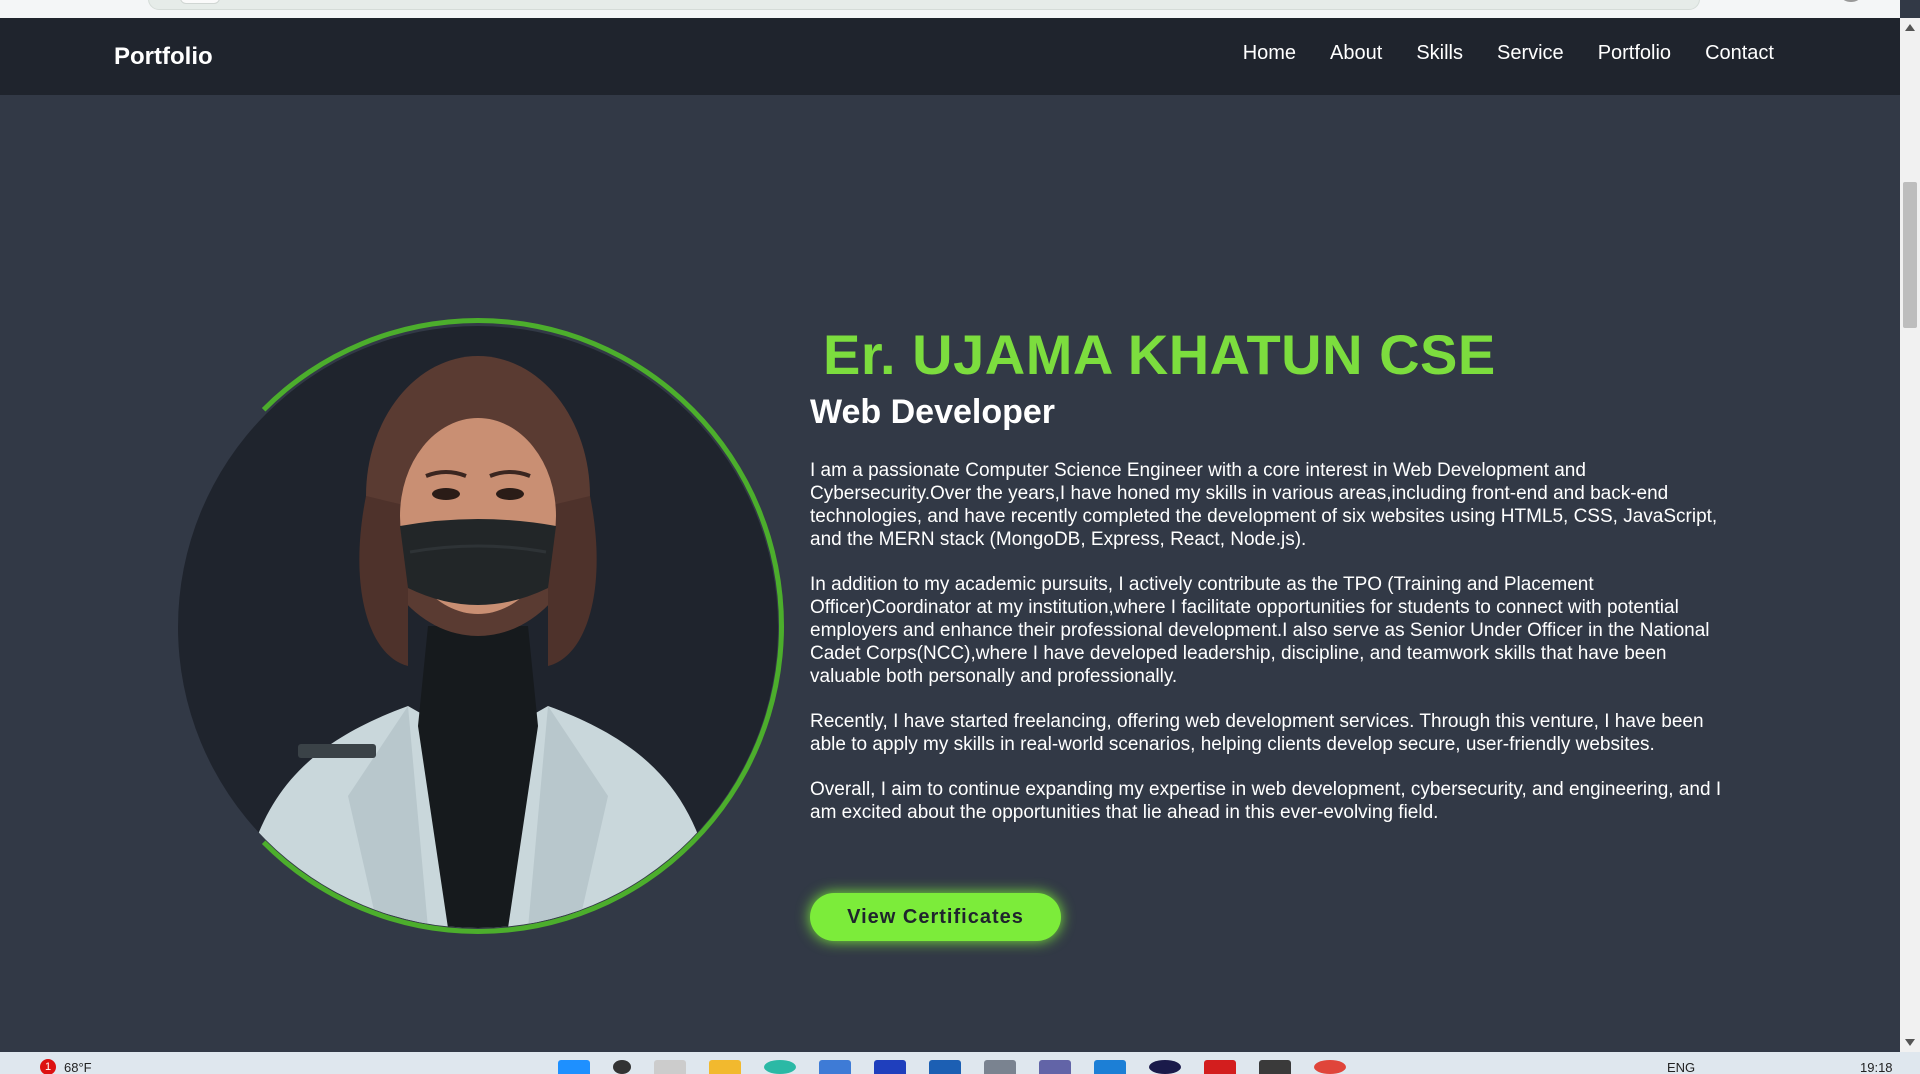 Image resolution: width=1920 pixels, height=1074 pixels. I want to click on page-scrollbar, so click(1910, 535).